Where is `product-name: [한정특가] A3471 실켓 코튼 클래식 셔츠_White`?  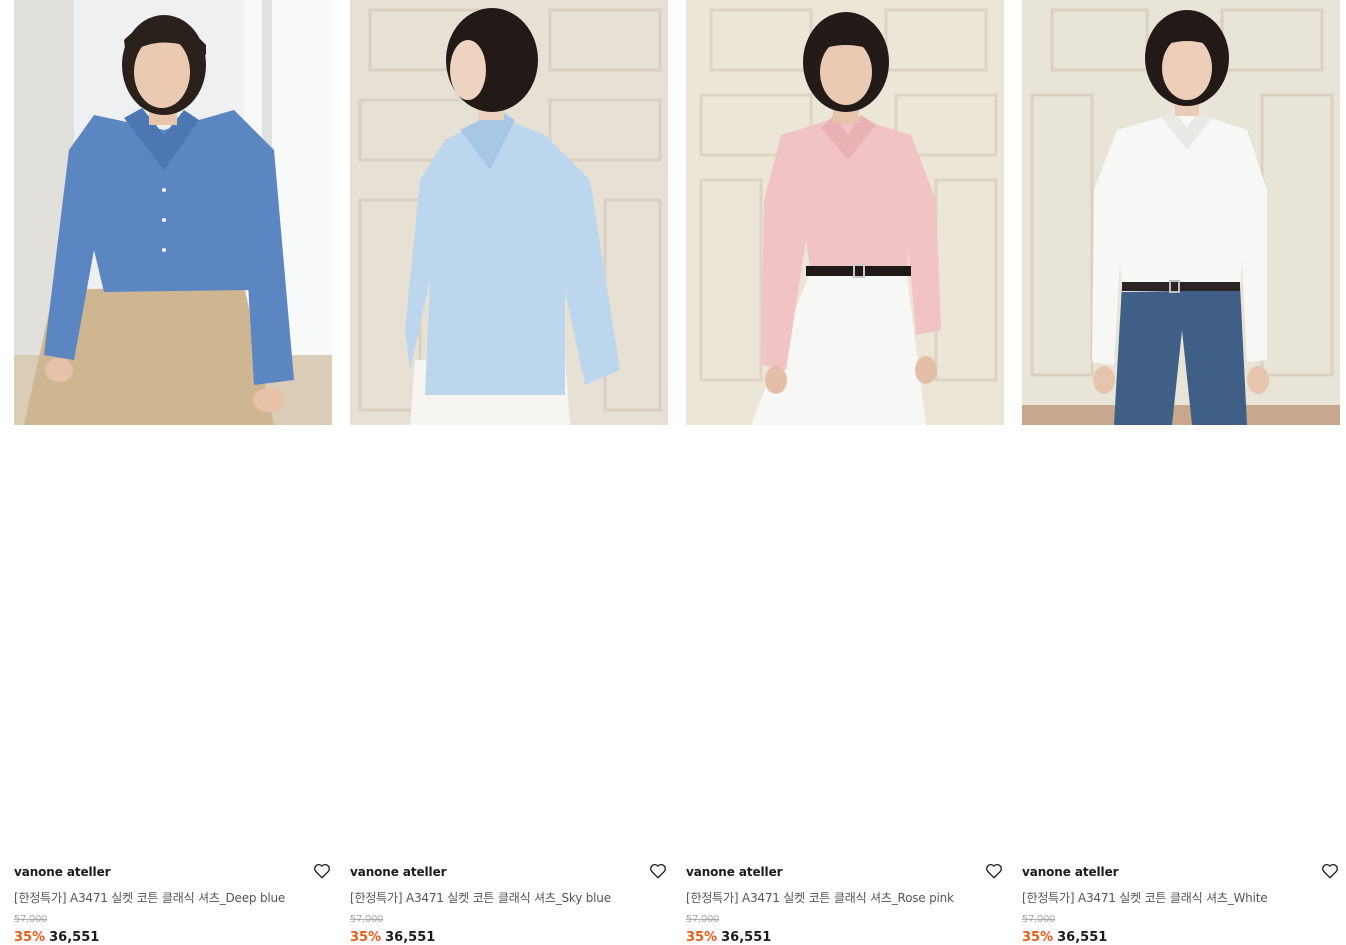 product-name: [한정특가] A3471 실켓 코튼 클래식 셔츠_White is located at coordinates (1145, 897).